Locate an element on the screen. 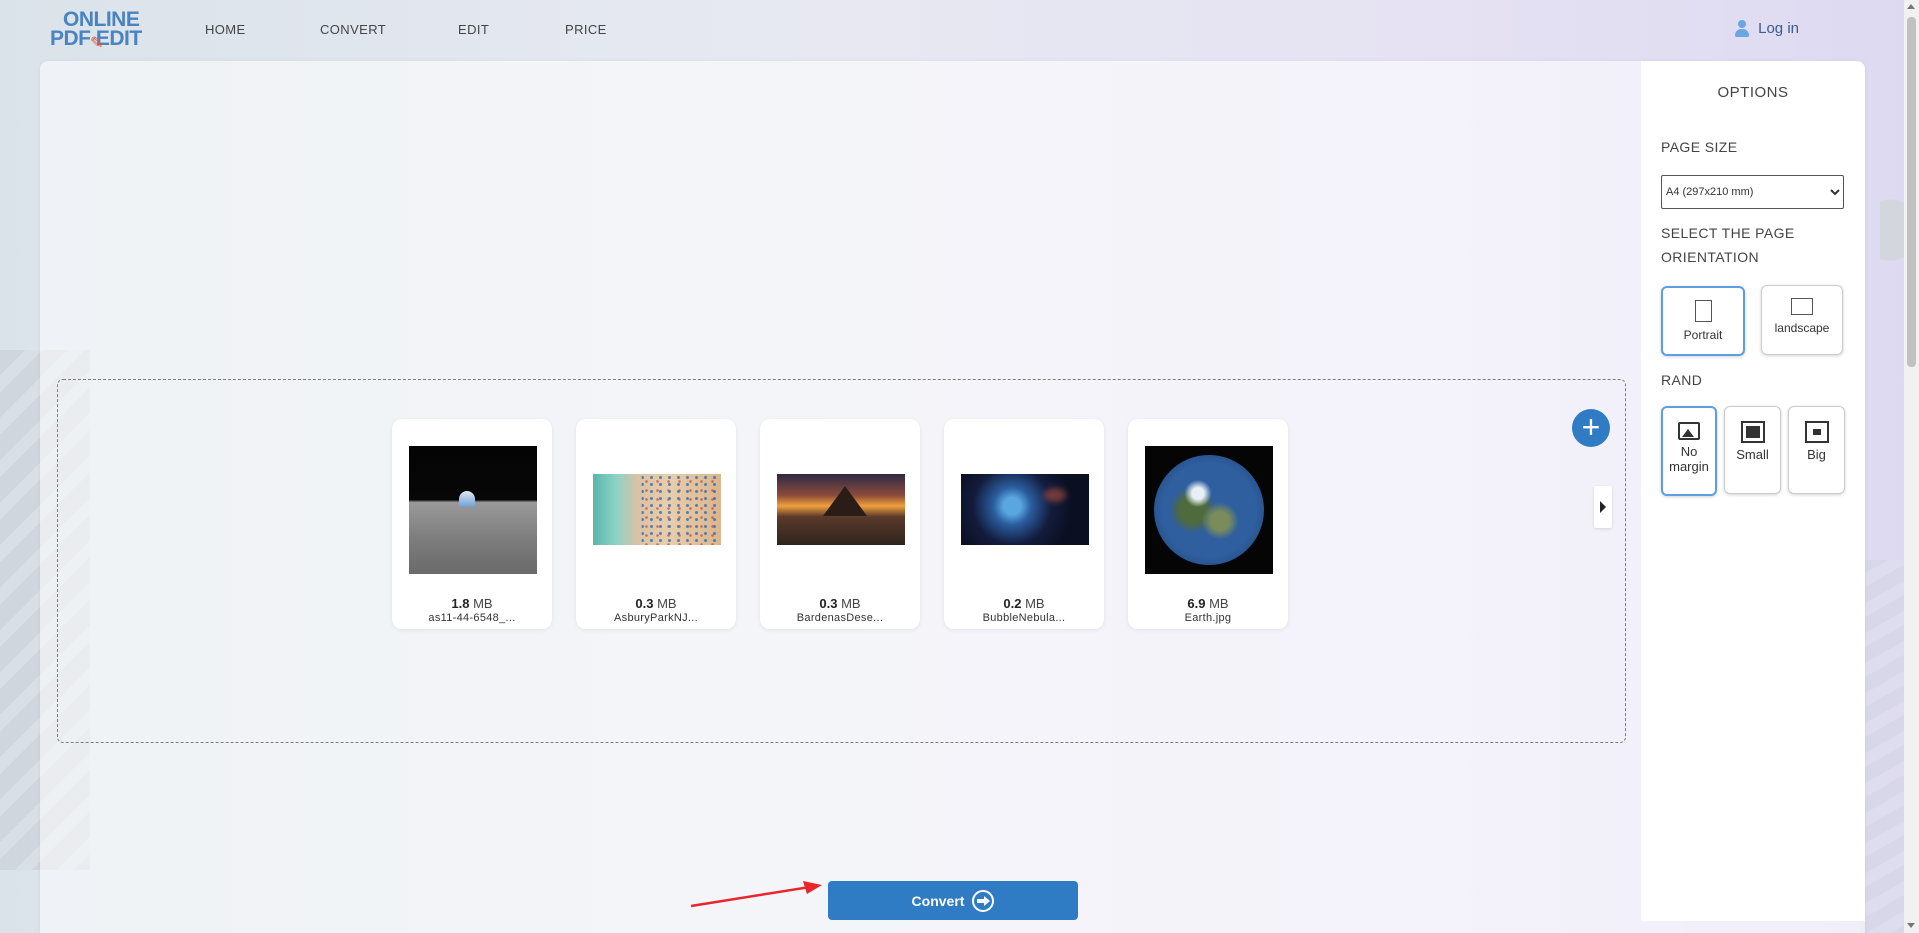  file-size: 1.8 MB is located at coordinates (472, 603).